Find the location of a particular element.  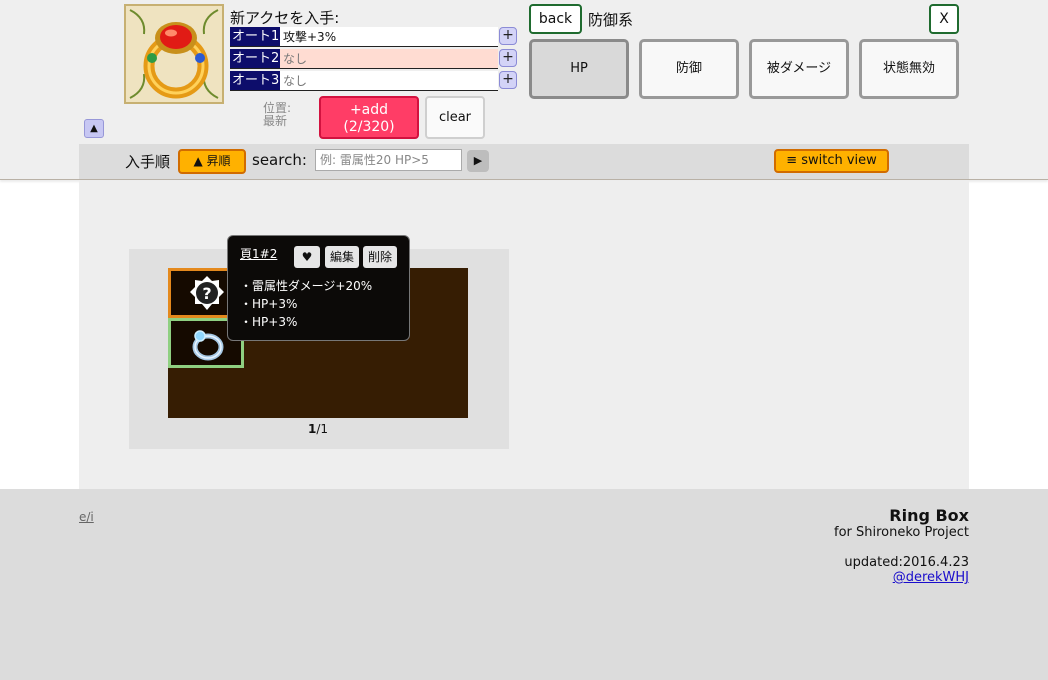

accessory-tooltip: 頁1#2 ♥ 編集 削除 ・雷属性ダメージ+20% ・HP+3% ・HP+3% is located at coordinates (318, 288).